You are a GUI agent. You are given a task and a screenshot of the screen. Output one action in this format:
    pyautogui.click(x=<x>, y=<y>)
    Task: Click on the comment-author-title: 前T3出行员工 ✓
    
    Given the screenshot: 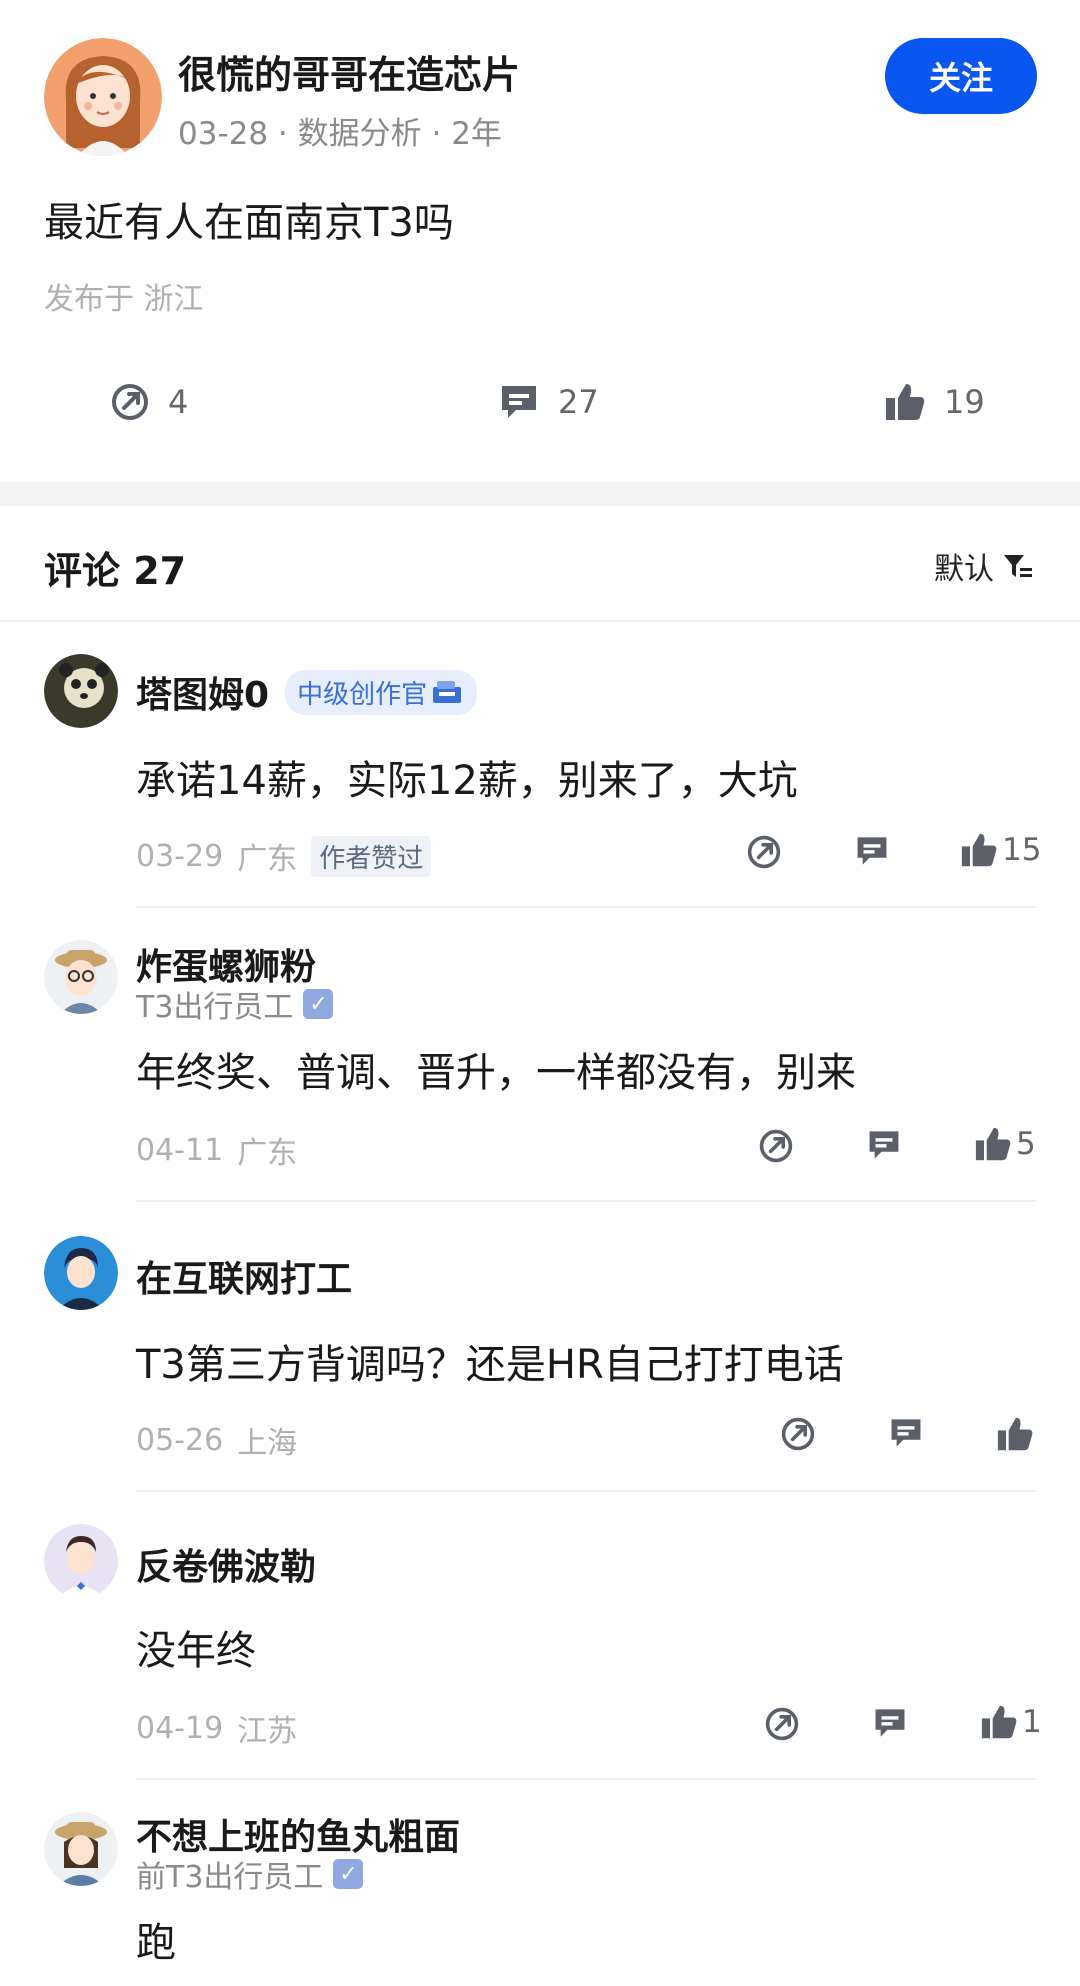 What is the action you would take?
    pyautogui.click(x=250, y=1874)
    